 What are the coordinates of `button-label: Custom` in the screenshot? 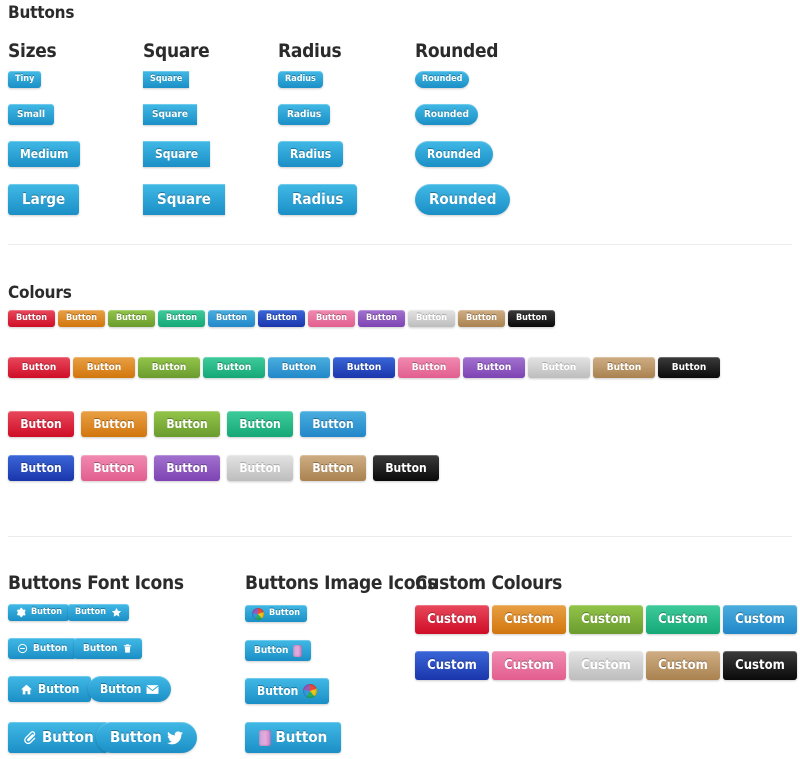 It's located at (606, 665).